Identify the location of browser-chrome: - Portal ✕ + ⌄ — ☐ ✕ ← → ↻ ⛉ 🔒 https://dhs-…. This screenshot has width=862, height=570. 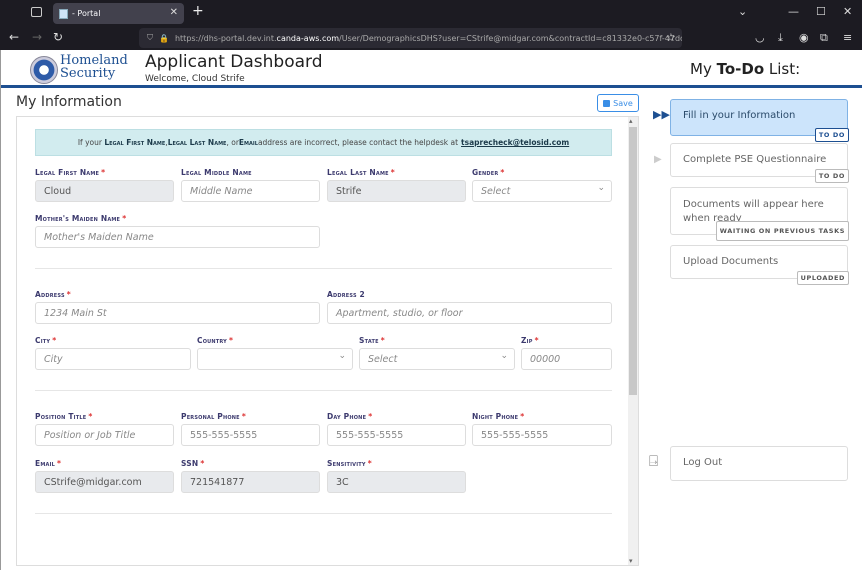
(431, 25).